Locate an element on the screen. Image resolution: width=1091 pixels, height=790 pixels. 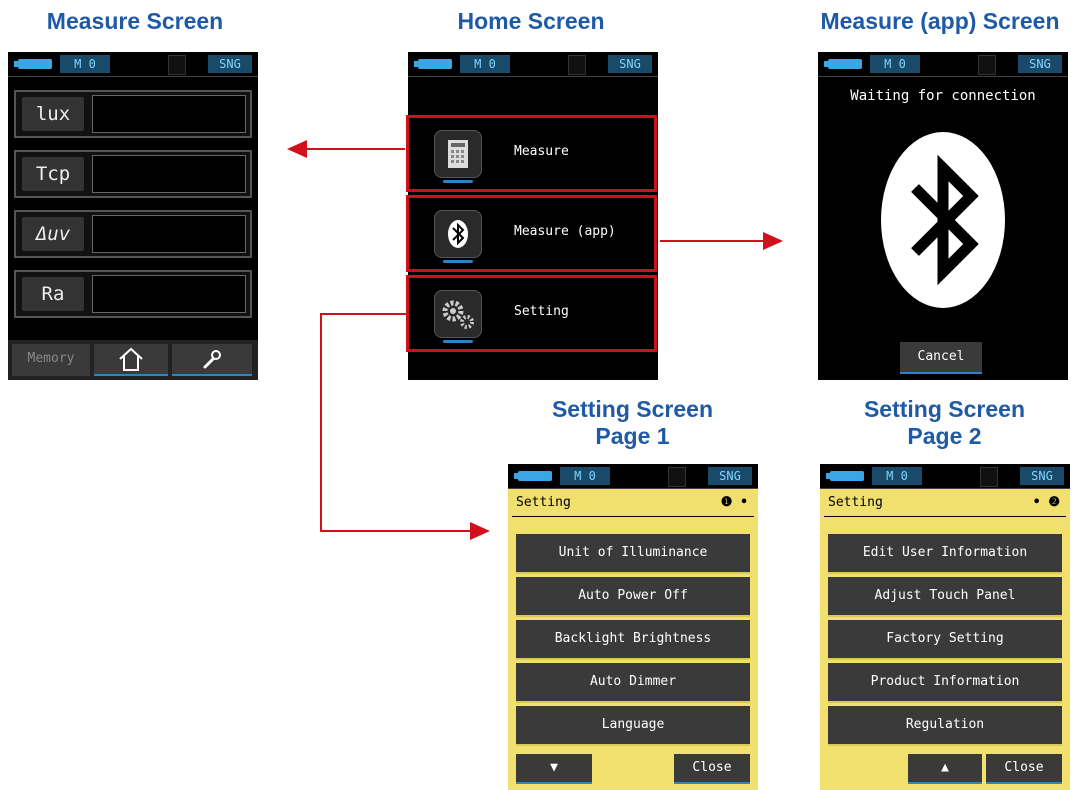
measure-label: Δuv is located at coordinates (53, 234).